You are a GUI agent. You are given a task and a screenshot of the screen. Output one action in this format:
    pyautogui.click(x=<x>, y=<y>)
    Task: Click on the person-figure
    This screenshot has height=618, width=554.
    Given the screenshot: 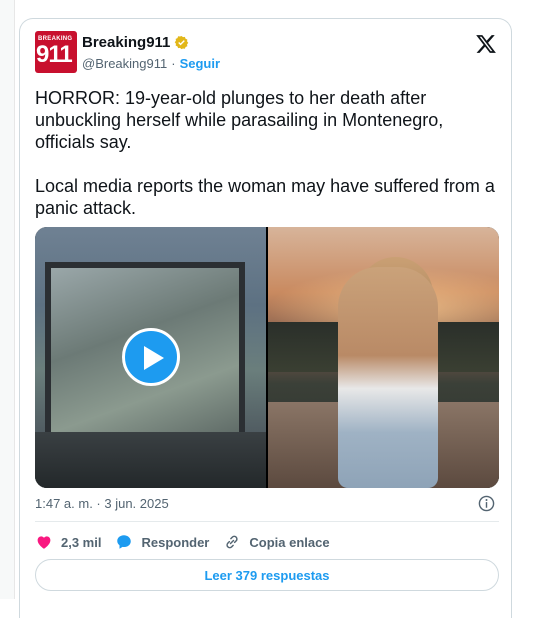 What is the action you would take?
    pyautogui.click(x=388, y=377)
    